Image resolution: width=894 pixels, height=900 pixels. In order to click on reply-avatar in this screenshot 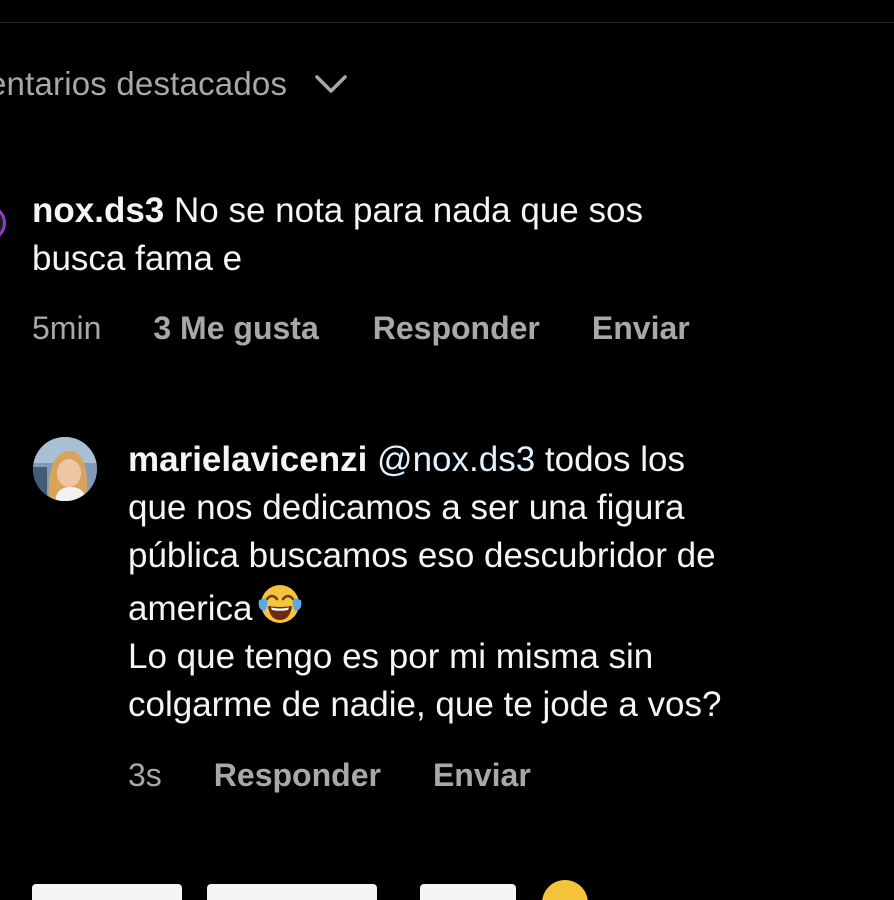, I will do `click(65, 469)`.